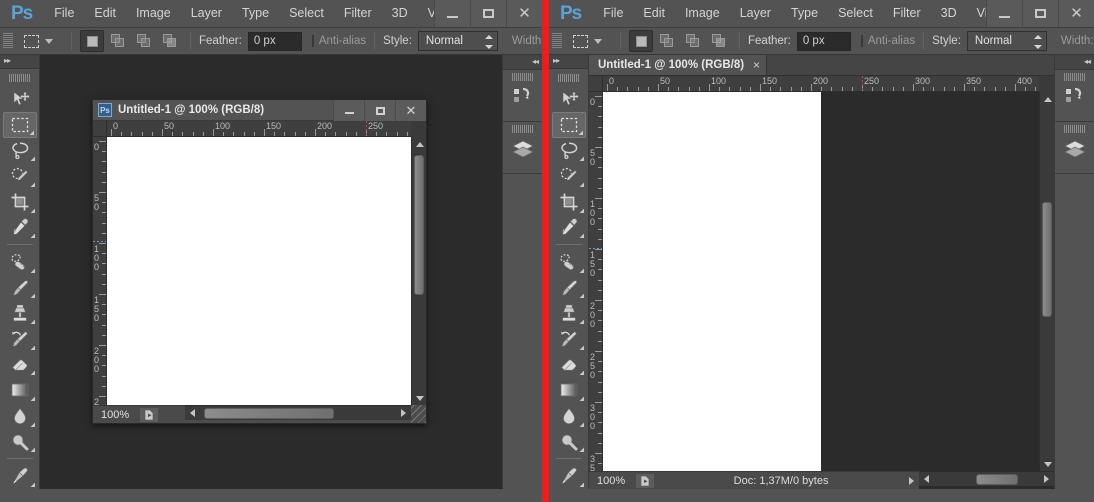  Describe the element at coordinates (926, 479) in the screenshot. I see `scroll-left-button-right` at that location.